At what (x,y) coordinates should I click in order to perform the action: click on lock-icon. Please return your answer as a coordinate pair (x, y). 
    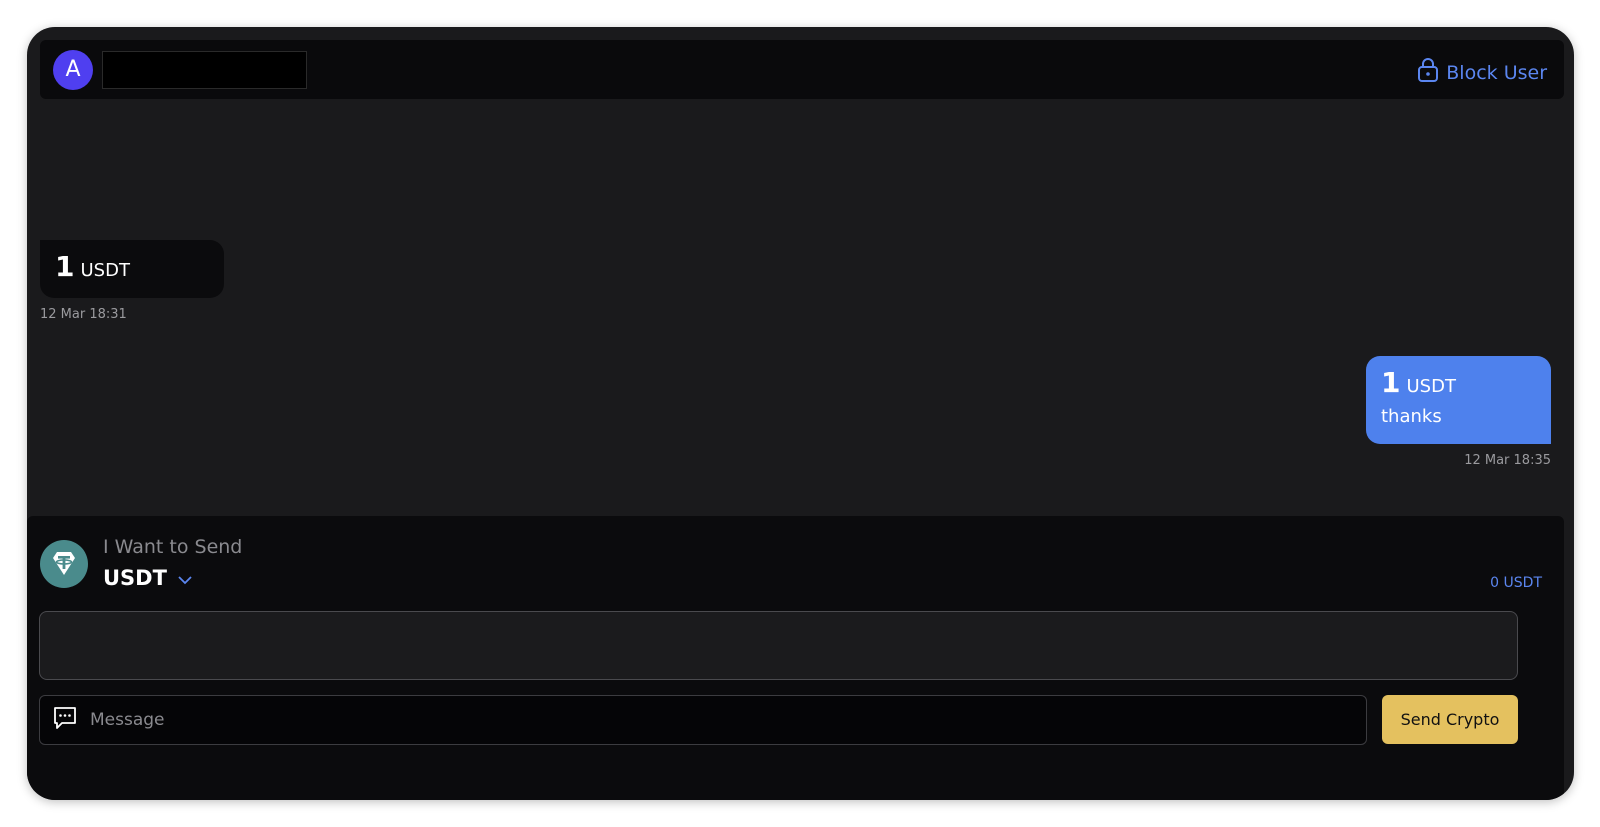
    Looking at the image, I should click on (1428, 72).